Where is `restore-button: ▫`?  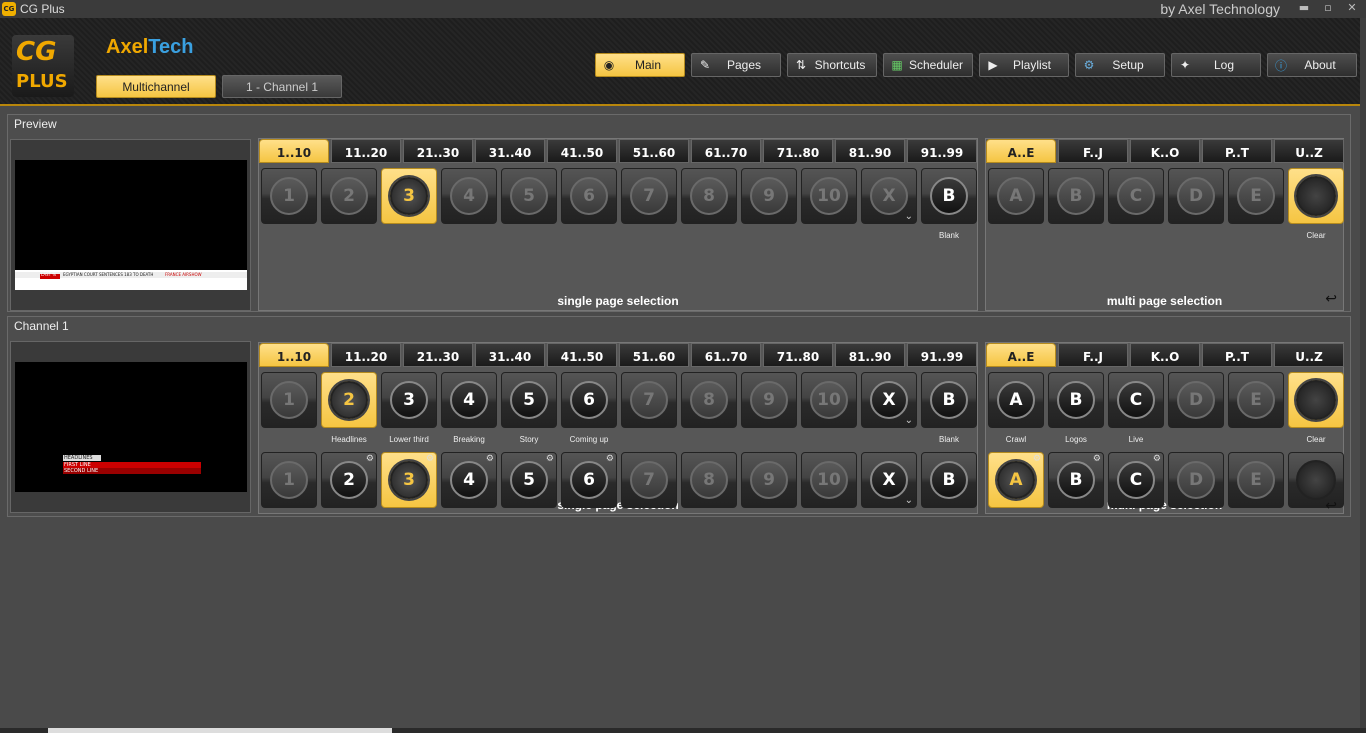
restore-button: ▫ is located at coordinates (1328, 8).